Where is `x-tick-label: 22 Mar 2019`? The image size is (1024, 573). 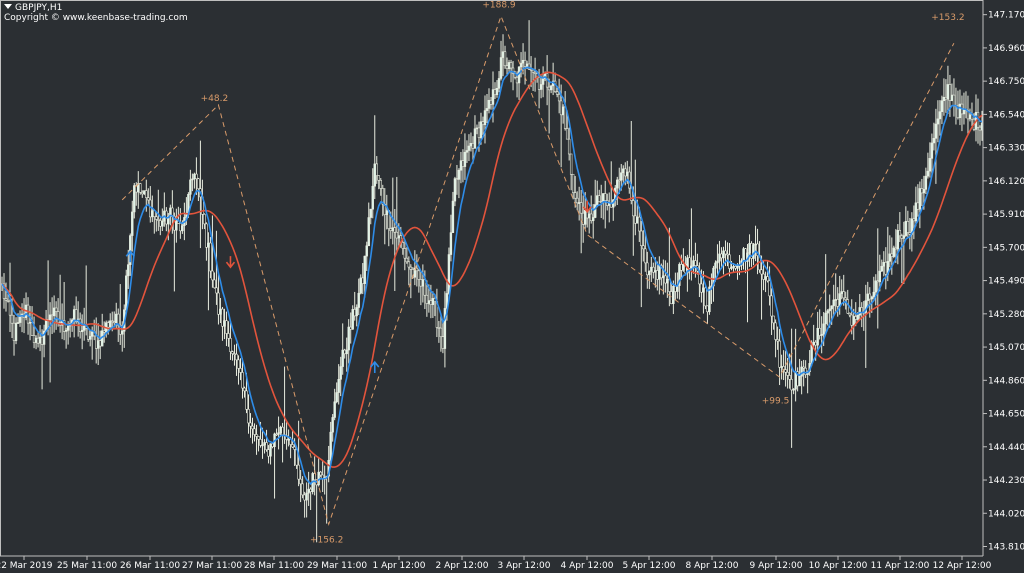 x-tick-label: 22 Mar 2019 is located at coordinates (26, 566).